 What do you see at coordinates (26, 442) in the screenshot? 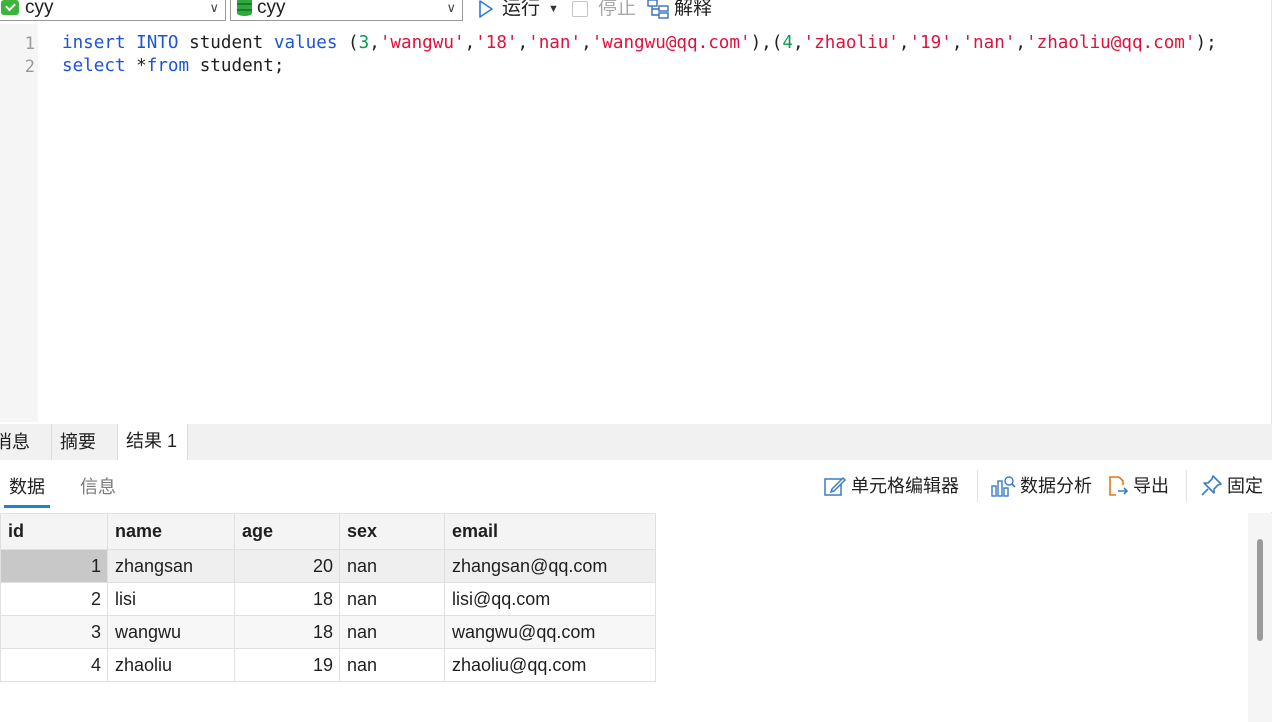
I see `tab-messages: 消息` at bounding box center [26, 442].